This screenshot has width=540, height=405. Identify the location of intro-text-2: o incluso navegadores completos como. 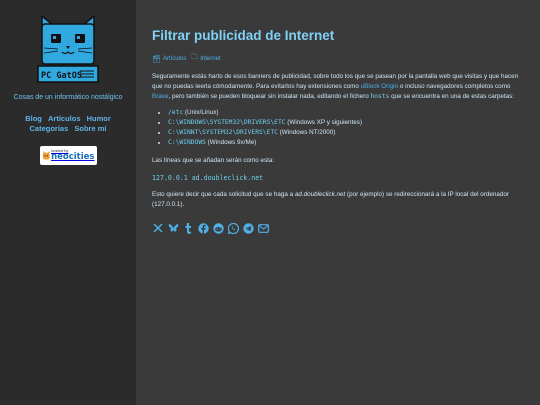
(454, 86).